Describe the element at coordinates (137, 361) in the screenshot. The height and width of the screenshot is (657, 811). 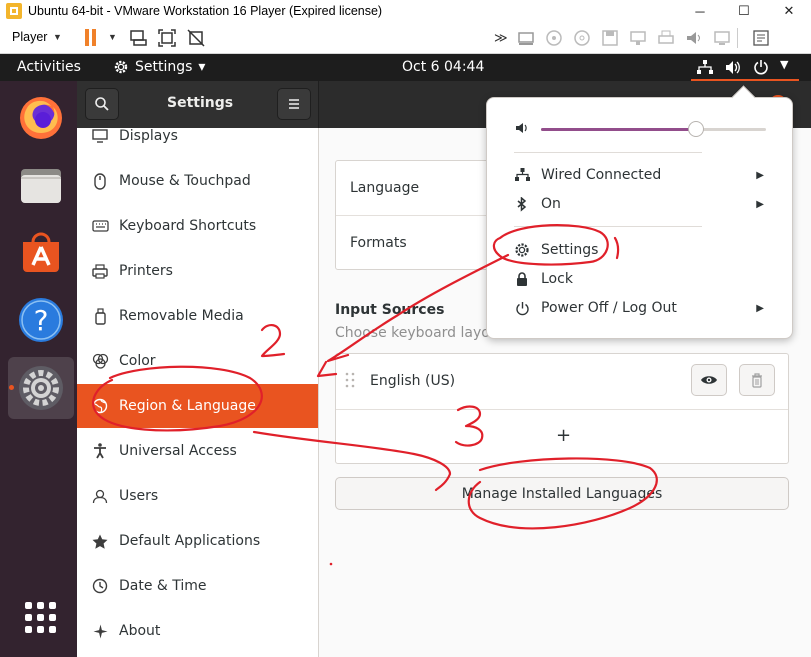
I see `sidebar-item-label: Color` at that location.